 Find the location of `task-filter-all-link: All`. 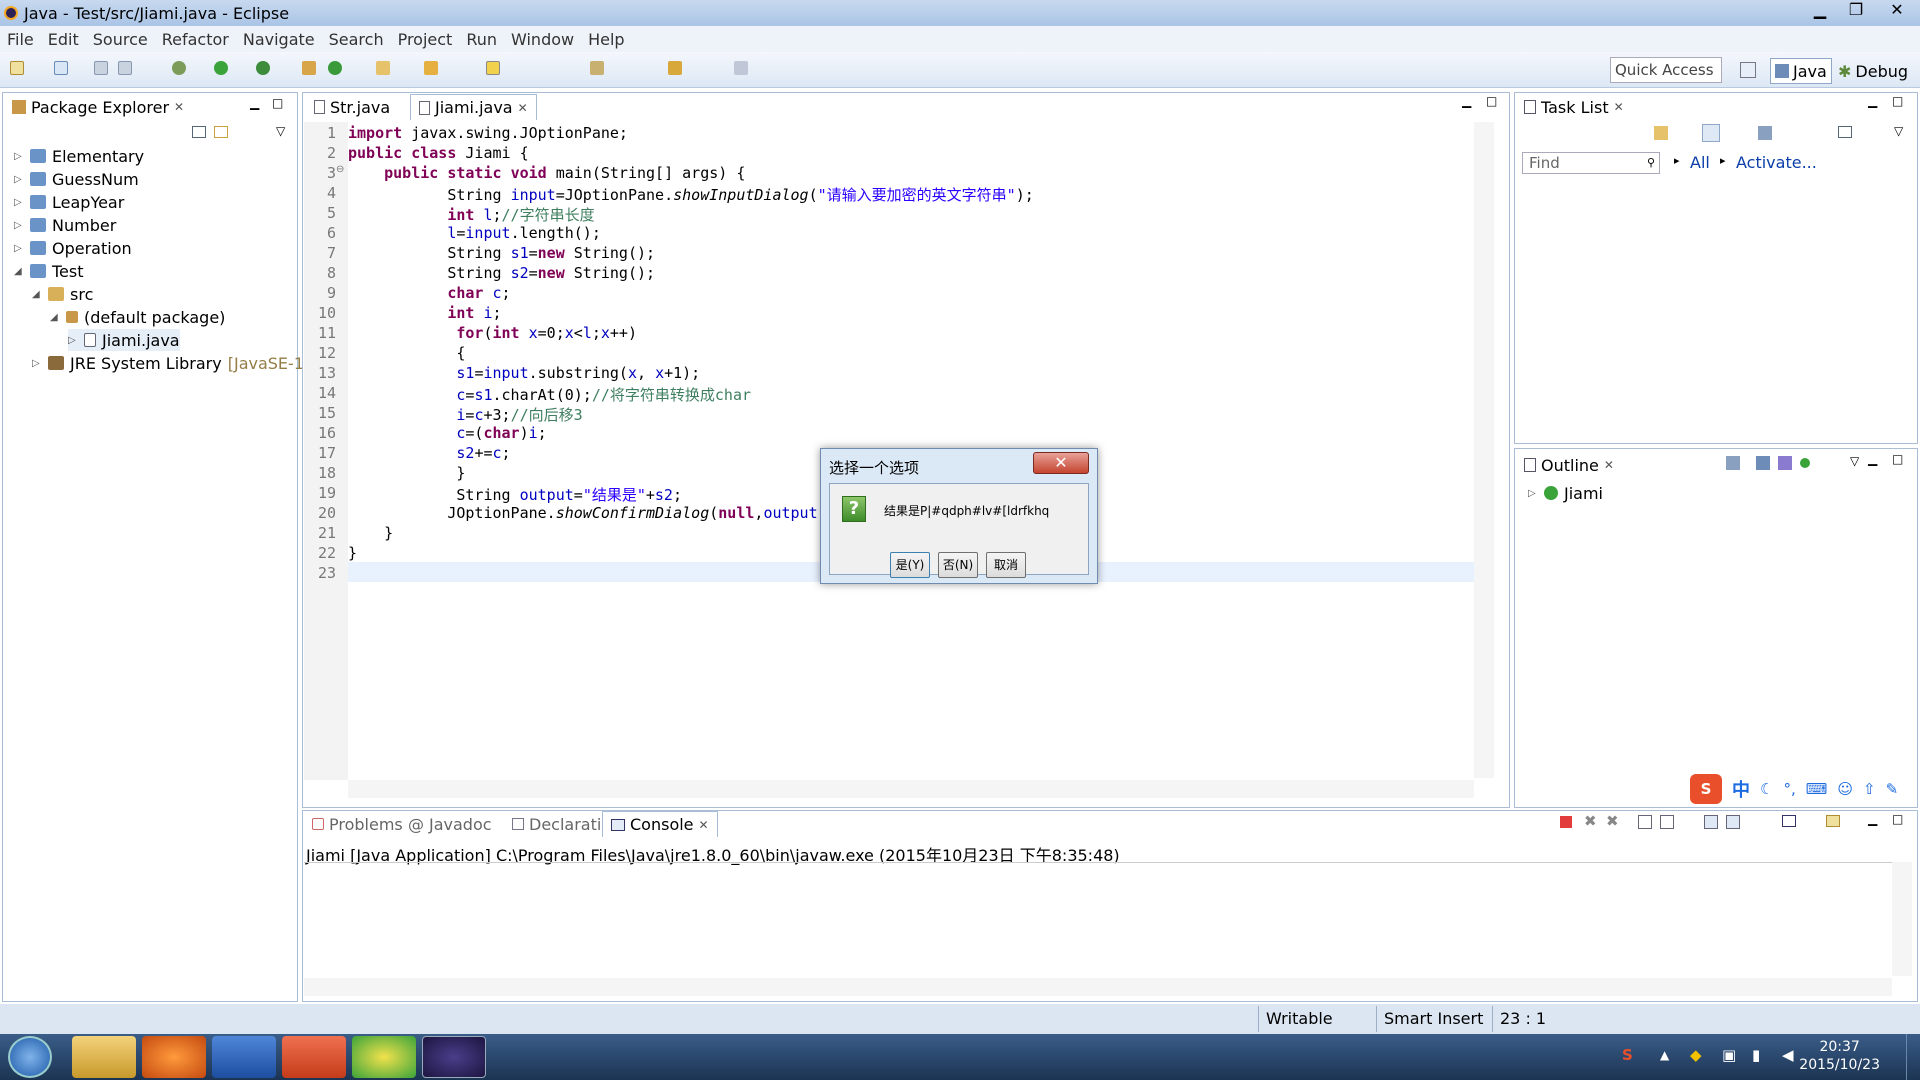

task-filter-all-link: All is located at coordinates (1700, 162).